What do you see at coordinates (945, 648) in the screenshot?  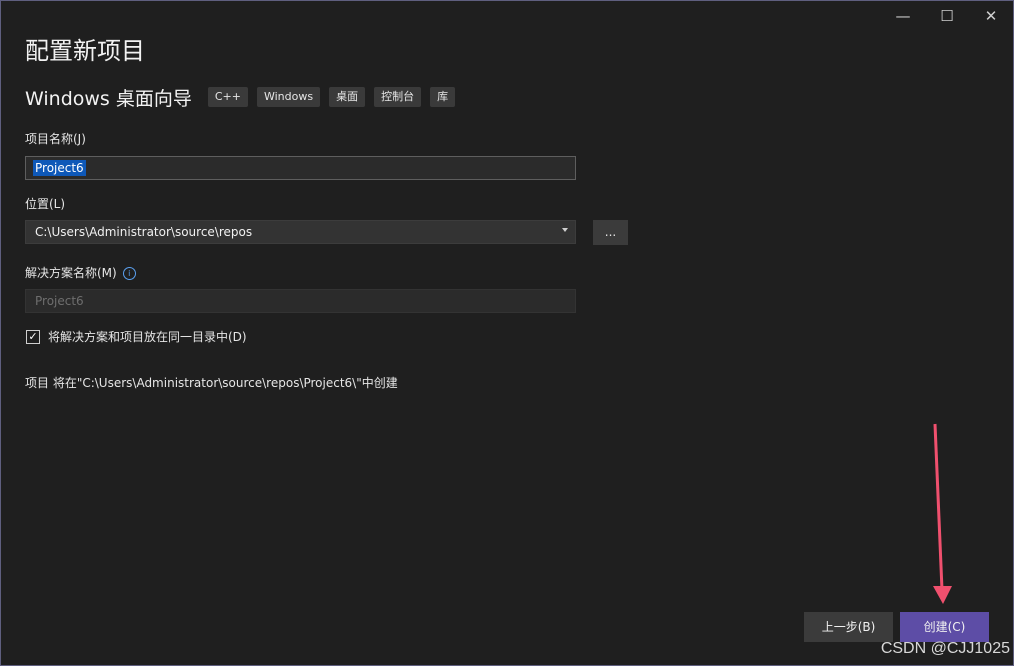 I see `watermark: CSDN @CJJ1025` at bounding box center [945, 648].